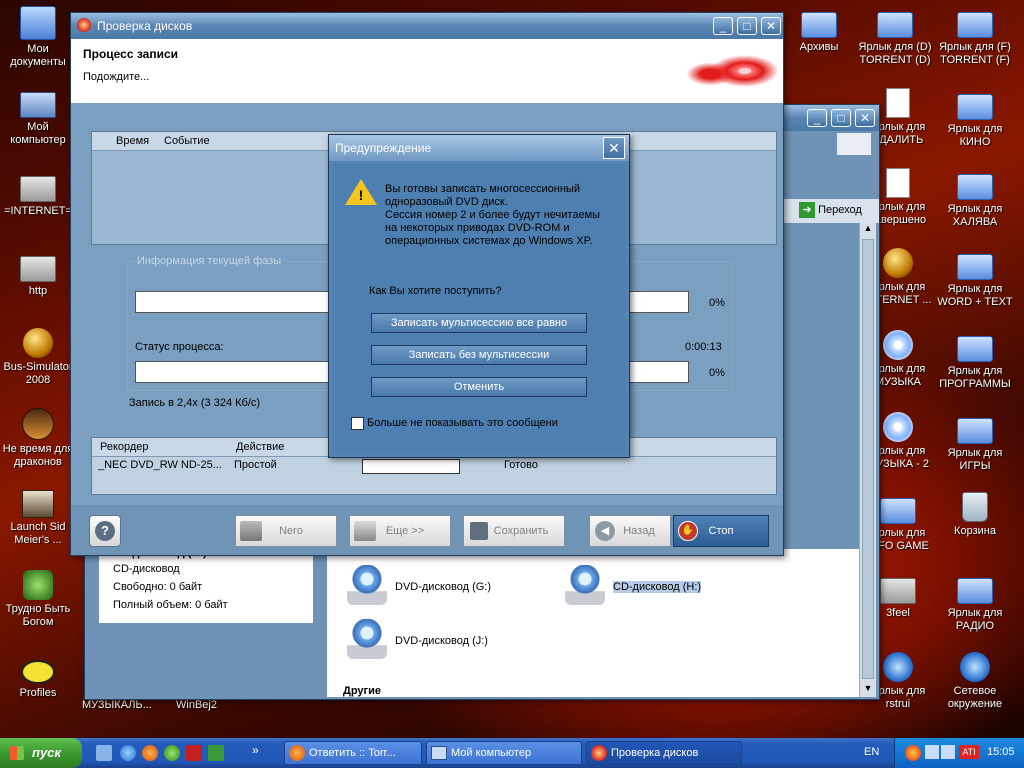 The width and height of the screenshot is (1024, 768). Describe the element at coordinates (479, 387) in the screenshot. I see `cancel-button: Отменить` at that location.